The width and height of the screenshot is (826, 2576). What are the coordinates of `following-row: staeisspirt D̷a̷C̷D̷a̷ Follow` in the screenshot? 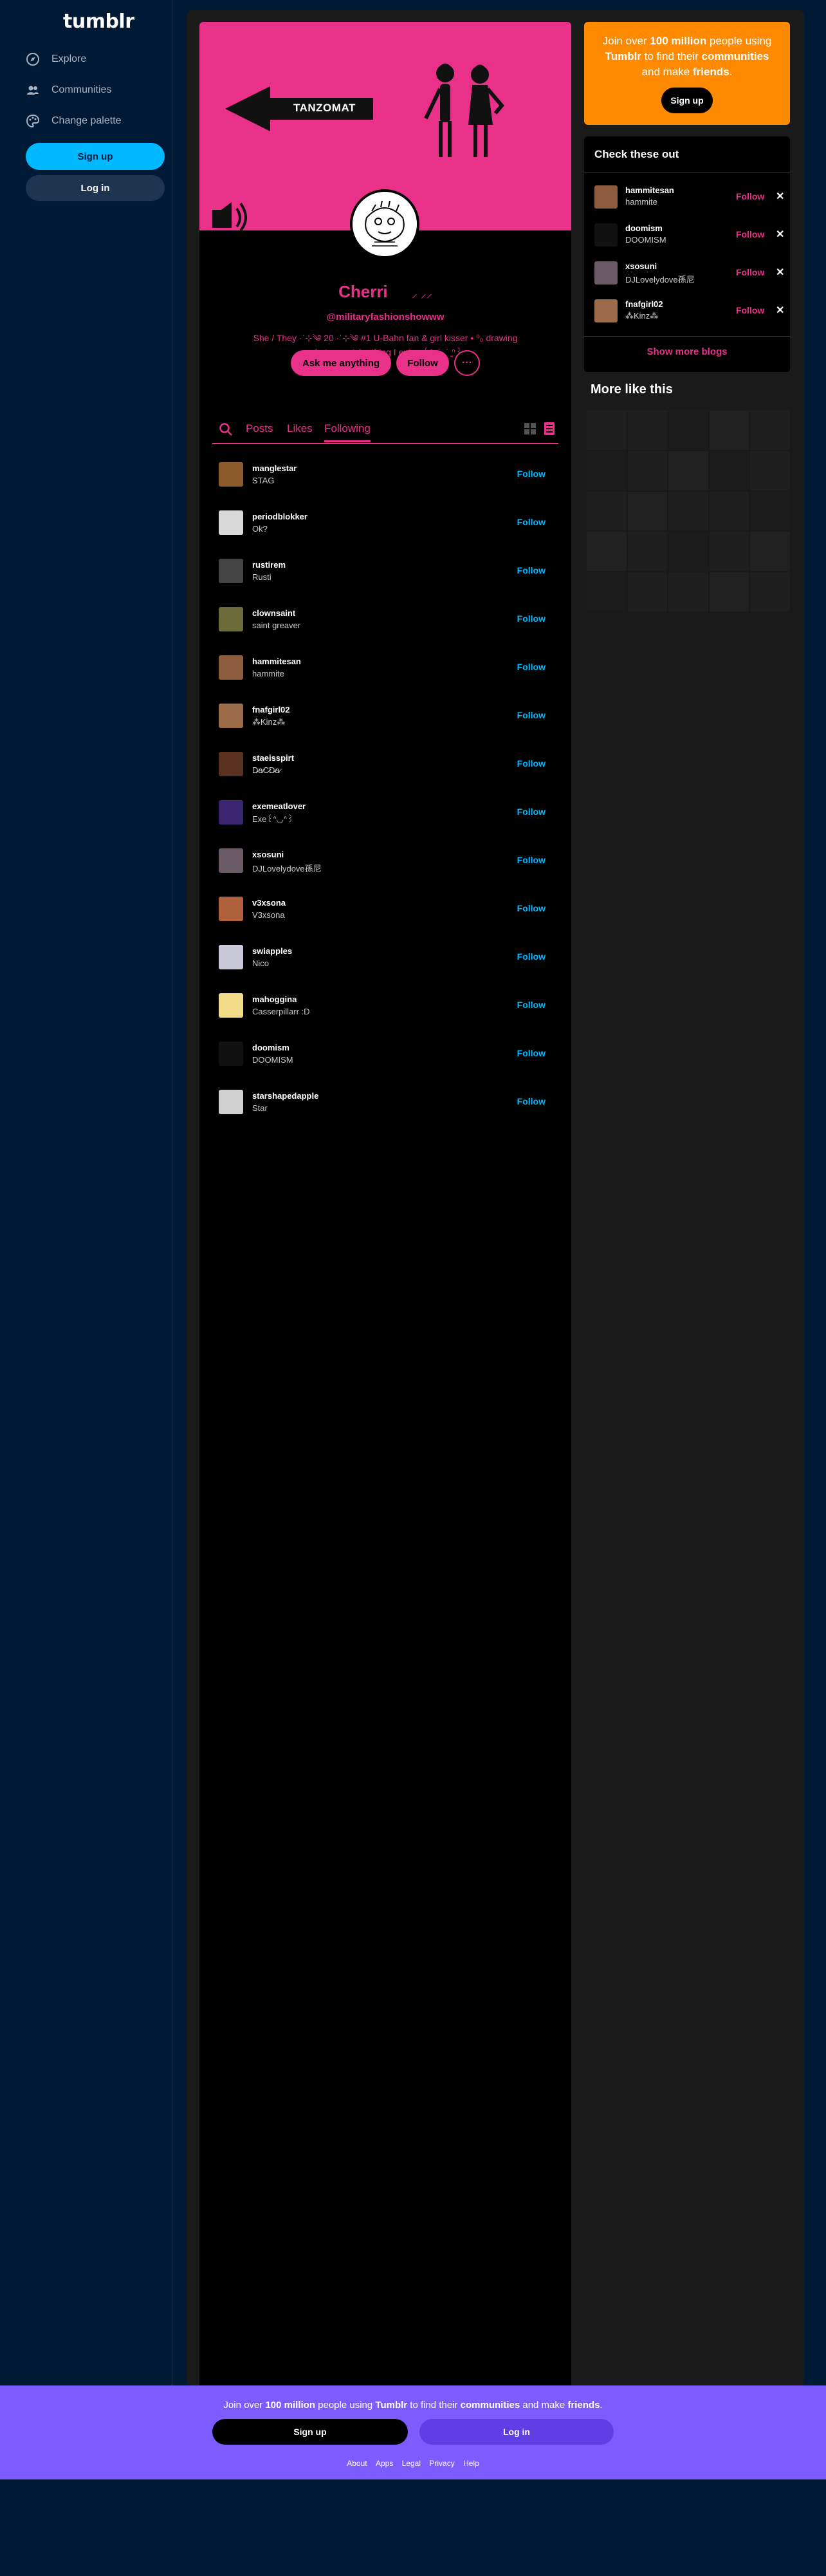 It's located at (385, 767).